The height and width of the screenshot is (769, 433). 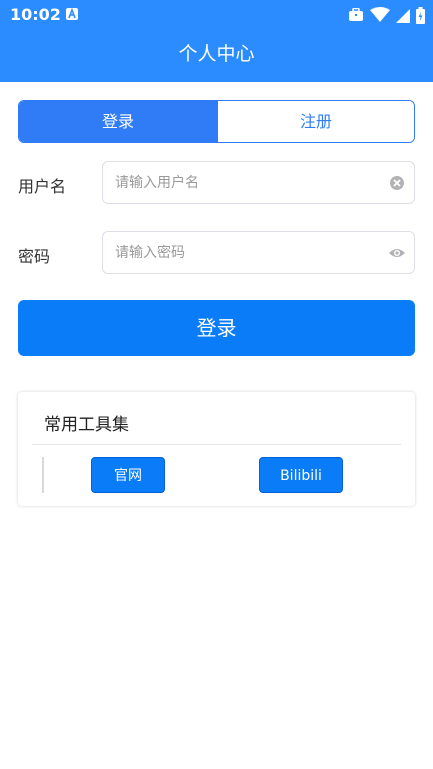 What do you see at coordinates (72, 14) in the screenshot?
I see `notification-a-icon` at bounding box center [72, 14].